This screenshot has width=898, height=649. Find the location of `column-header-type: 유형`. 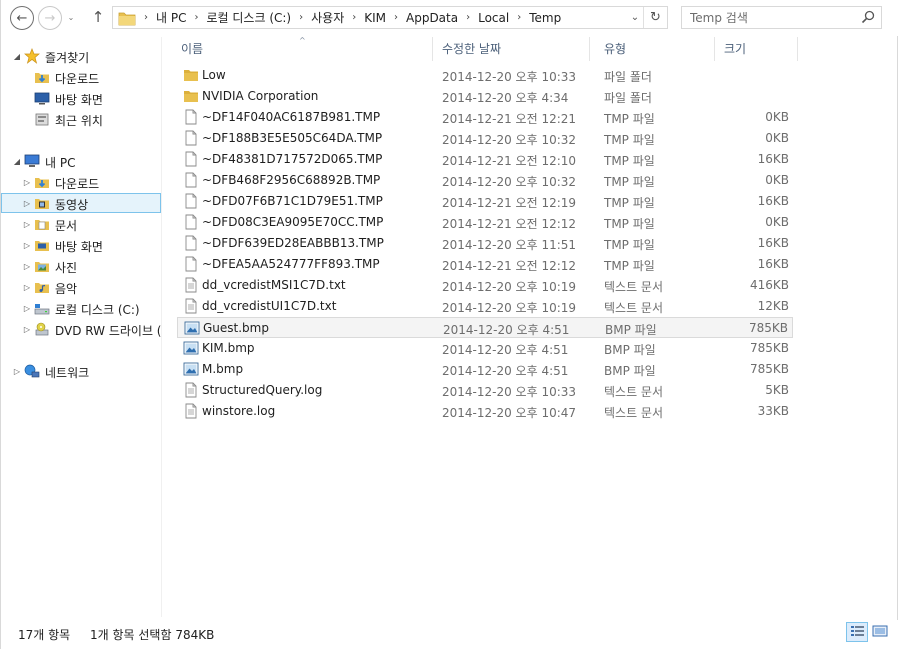

column-header-type: 유형 is located at coordinates (652, 49).